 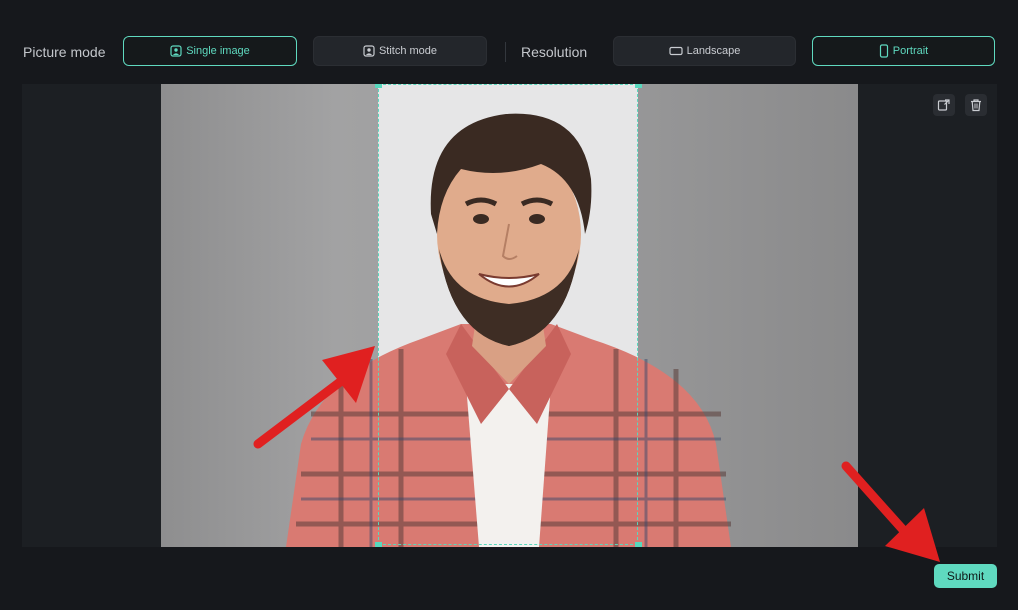 What do you see at coordinates (965, 576) in the screenshot?
I see `submit-button: Submit` at bounding box center [965, 576].